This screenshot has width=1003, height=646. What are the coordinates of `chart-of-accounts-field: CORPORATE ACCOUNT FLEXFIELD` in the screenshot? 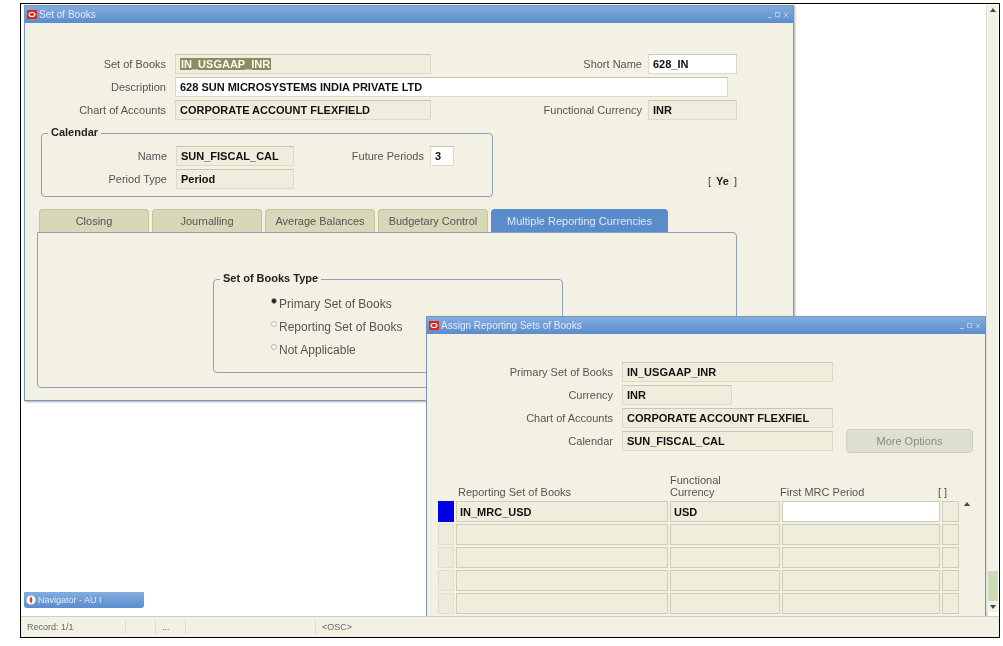 It's located at (303, 109).